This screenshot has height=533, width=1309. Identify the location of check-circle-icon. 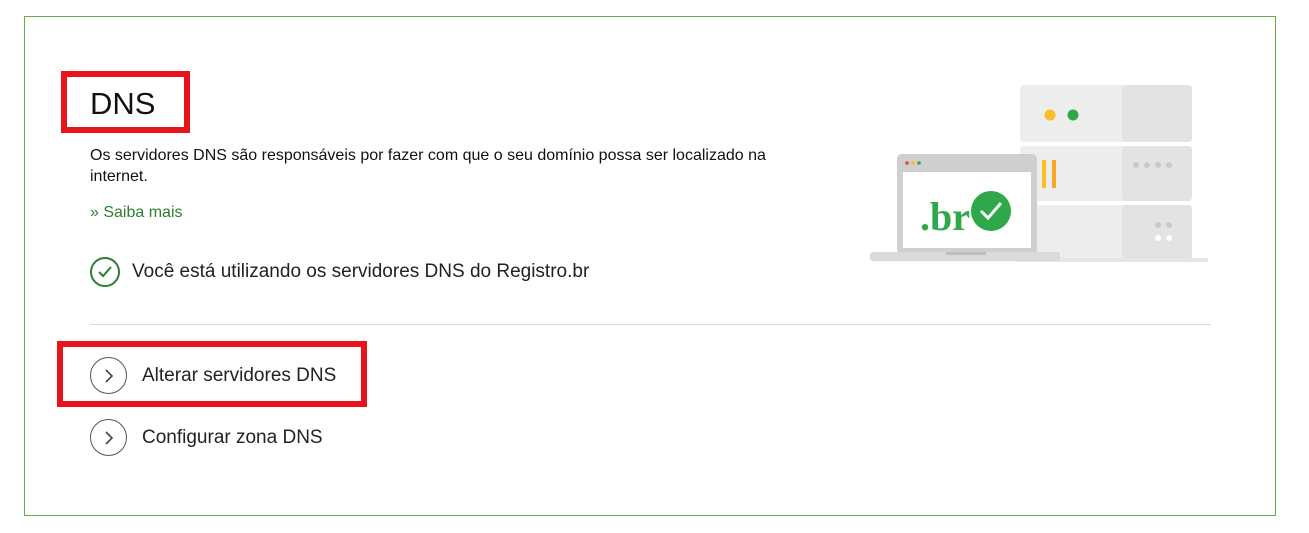
(105, 272).